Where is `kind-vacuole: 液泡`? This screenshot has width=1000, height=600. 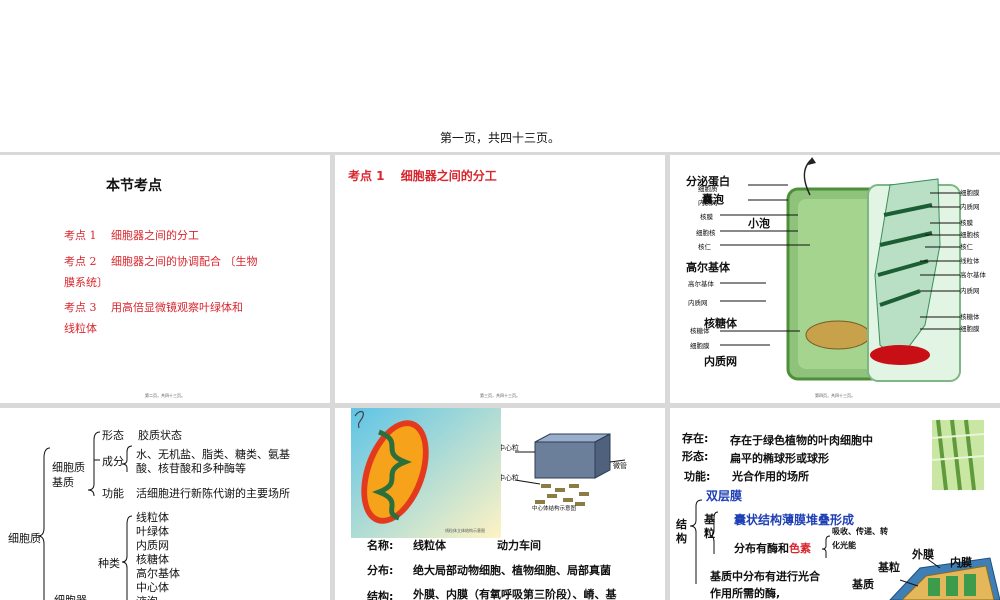
kind-vacuole: 液泡 is located at coordinates (147, 596).